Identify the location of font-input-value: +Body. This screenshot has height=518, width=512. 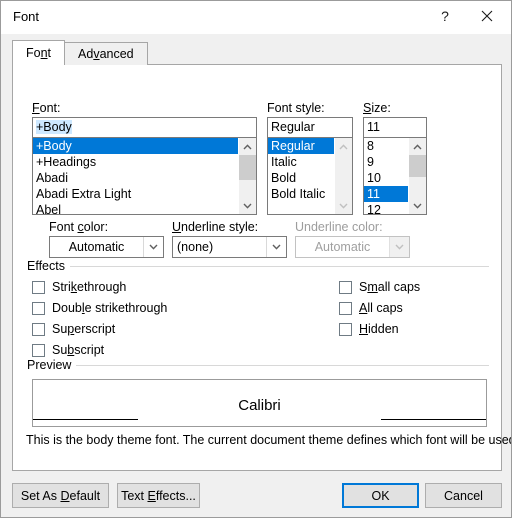
(54, 127).